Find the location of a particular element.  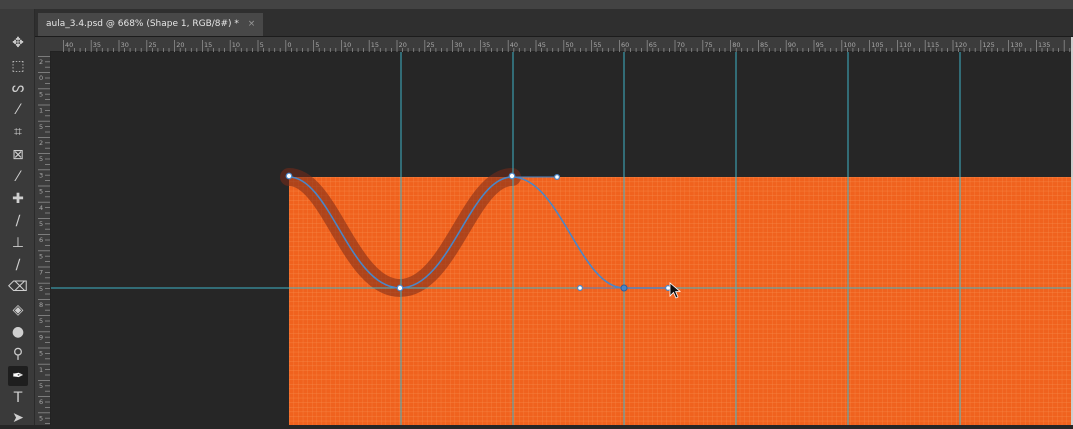

vertical-ruler: 2 0 5 1 5 2 5 3 5 4 5 6 5 7 5 8 5 9 5 1 5 6 5 is located at coordinates (43, 238).